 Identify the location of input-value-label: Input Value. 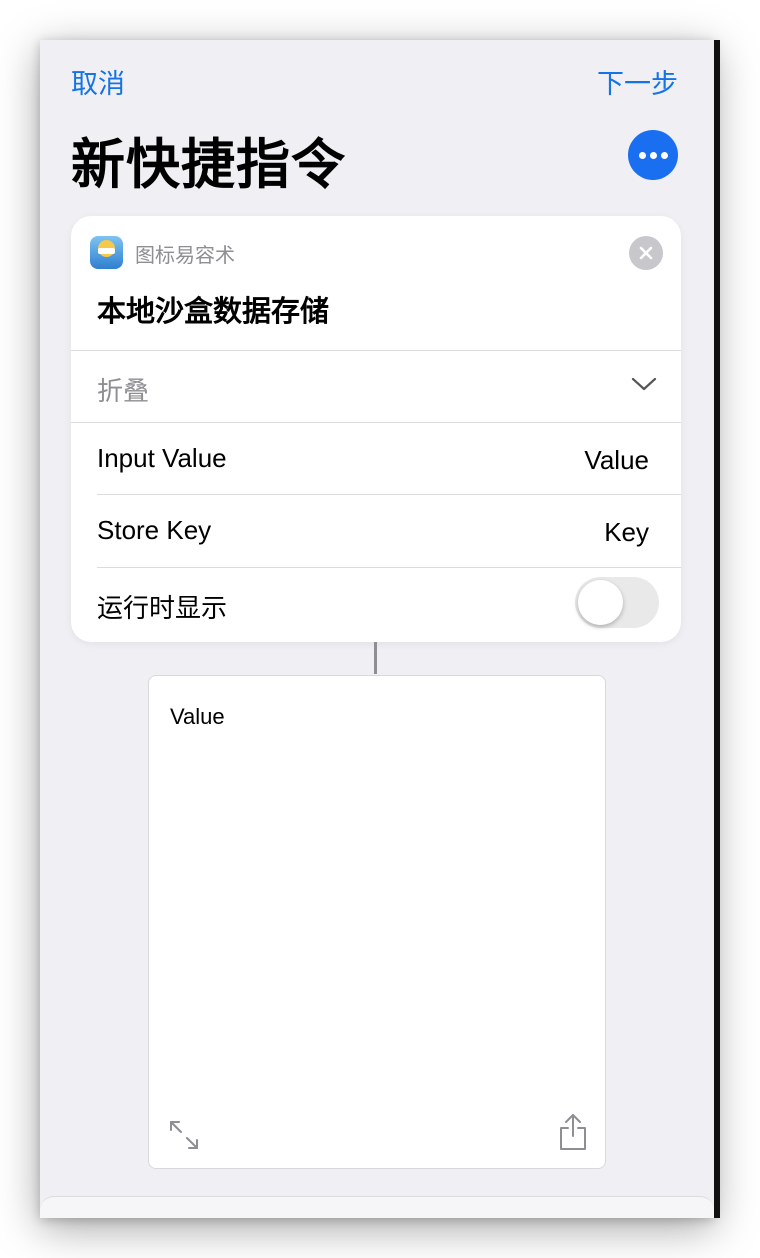
(162, 458).